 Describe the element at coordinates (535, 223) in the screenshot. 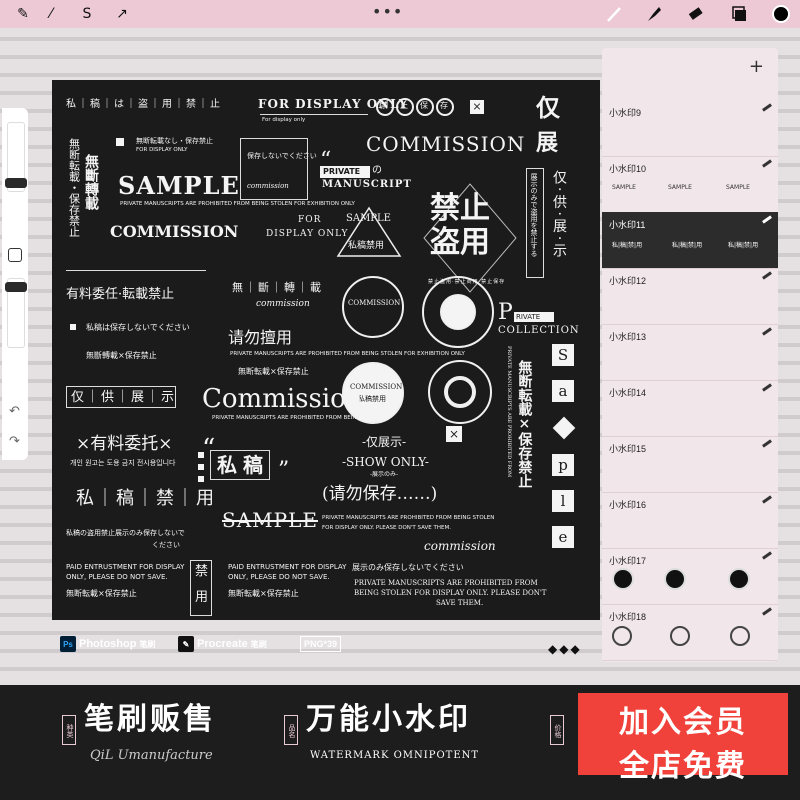

I see `tenji-frame: 展示のみで盗用を禁止する` at that location.